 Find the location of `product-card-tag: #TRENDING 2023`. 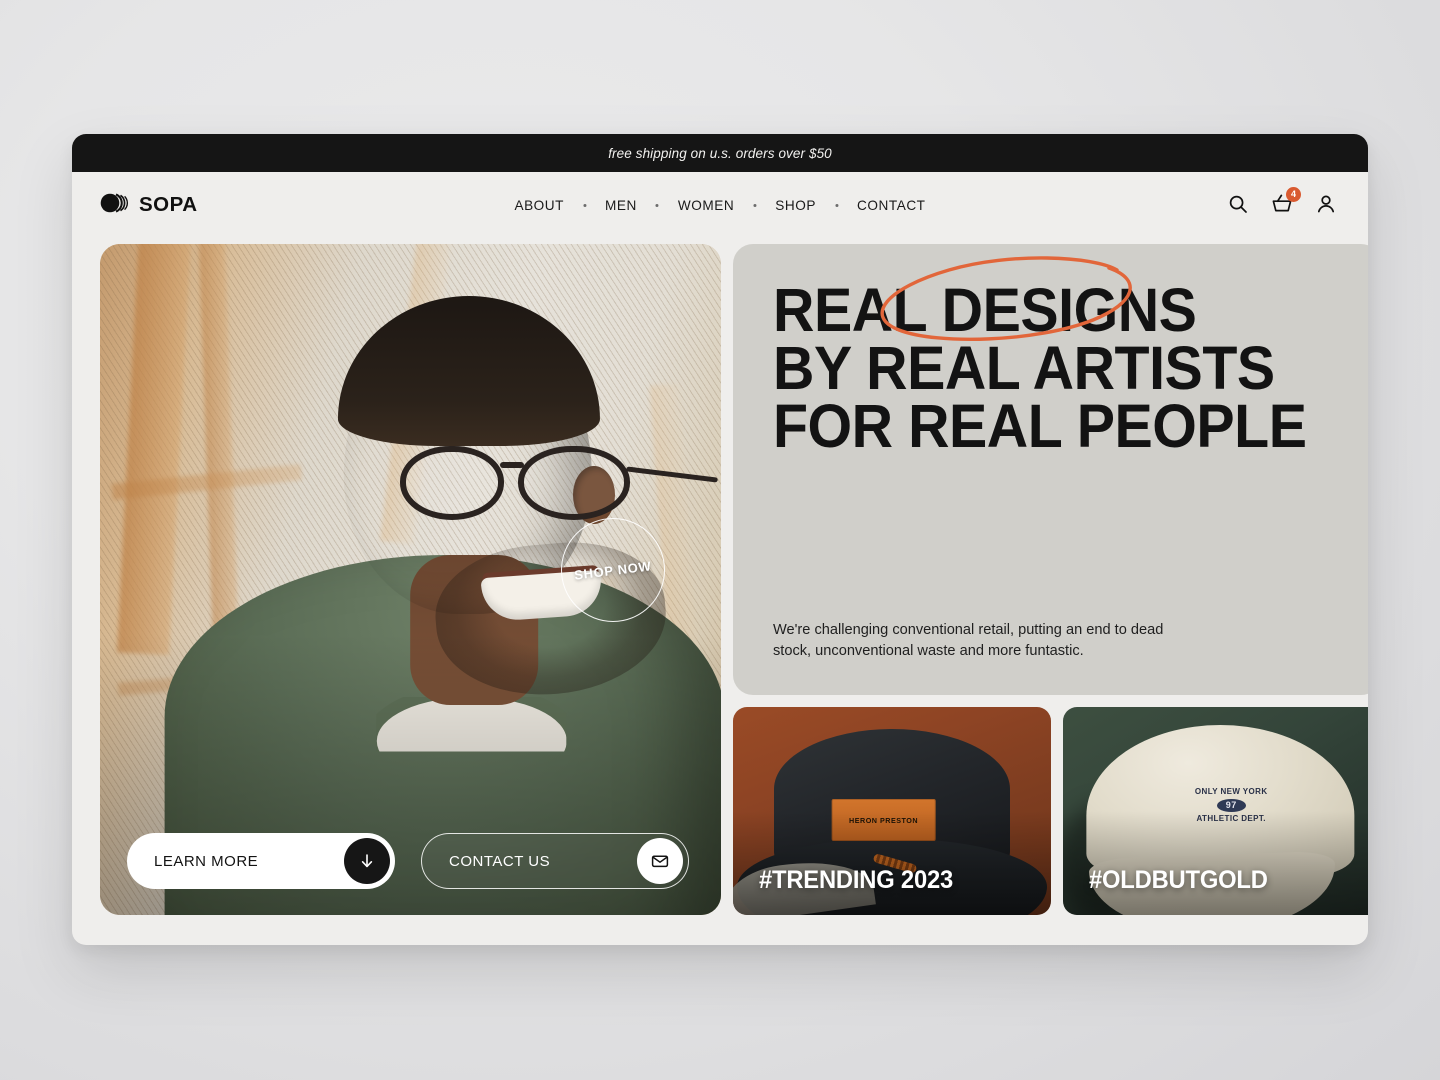

product-card-tag: #TRENDING 2023 is located at coordinates (856, 880).